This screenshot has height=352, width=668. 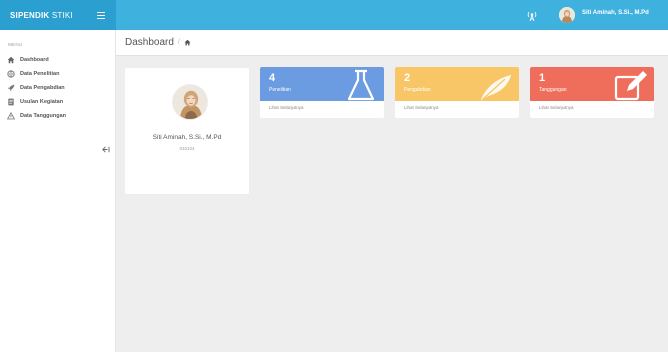 I want to click on breadcrumb: Dashboard /, so click(x=392, y=43).